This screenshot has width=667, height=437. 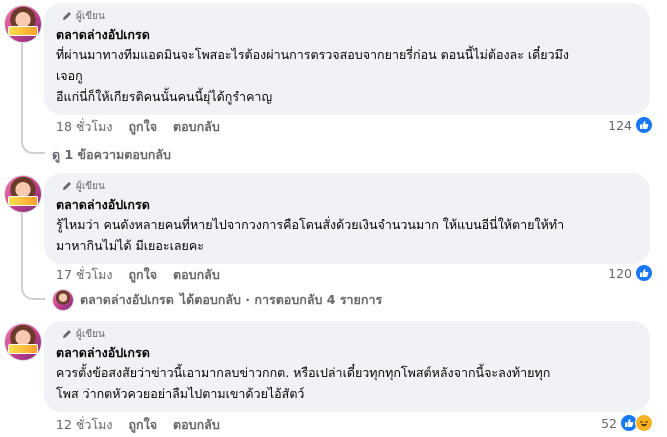 What do you see at coordinates (127, 299) in the screenshot?
I see `reply-summary-name: ตลาดล่างอัปเกรด` at bounding box center [127, 299].